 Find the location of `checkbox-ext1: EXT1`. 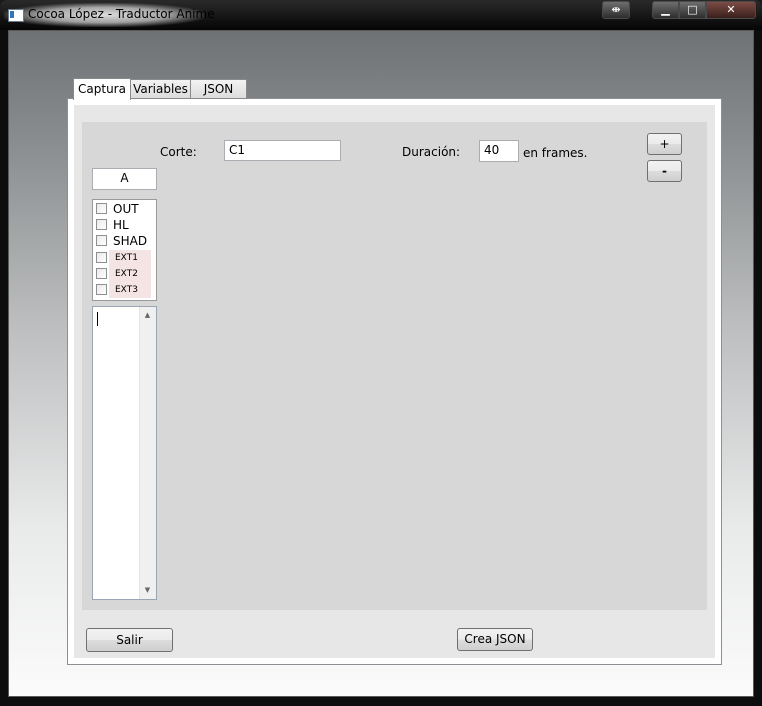

checkbox-ext1: EXT1 is located at coordinates (124, 258).